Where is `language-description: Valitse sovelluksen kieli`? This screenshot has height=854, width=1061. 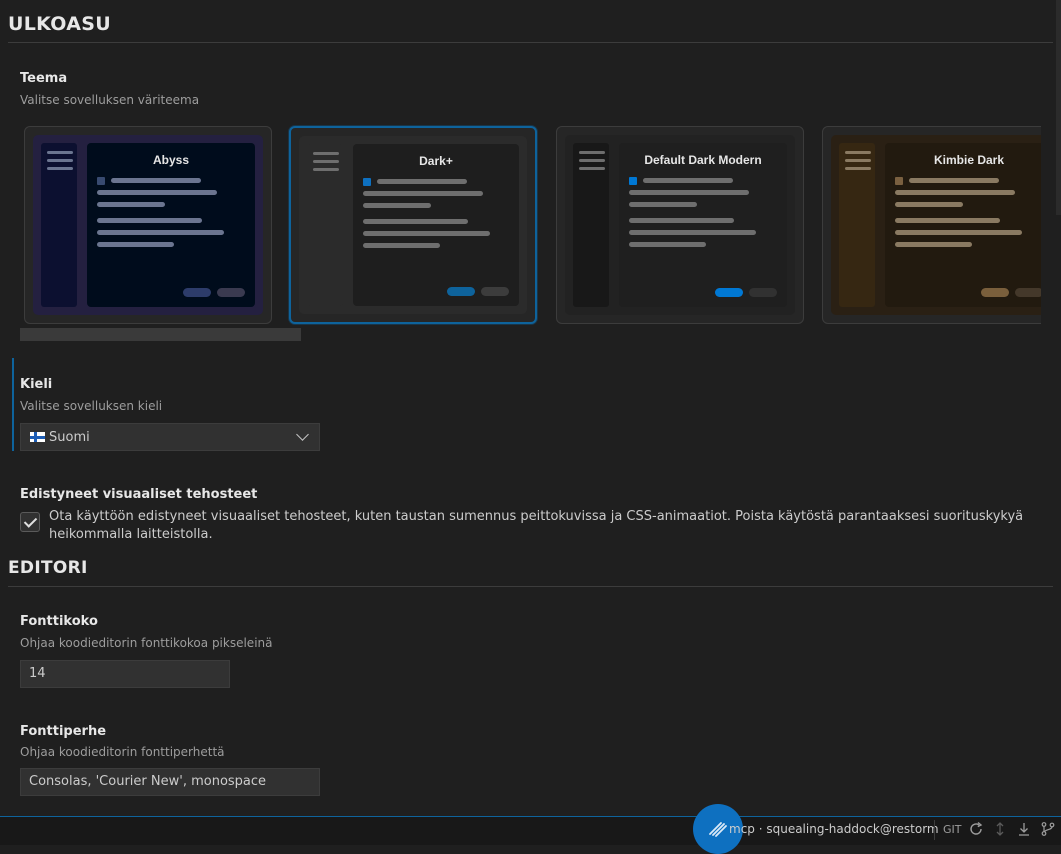
language-description: Valitse sovelluksen kieli is located at coordinates (91, 406).